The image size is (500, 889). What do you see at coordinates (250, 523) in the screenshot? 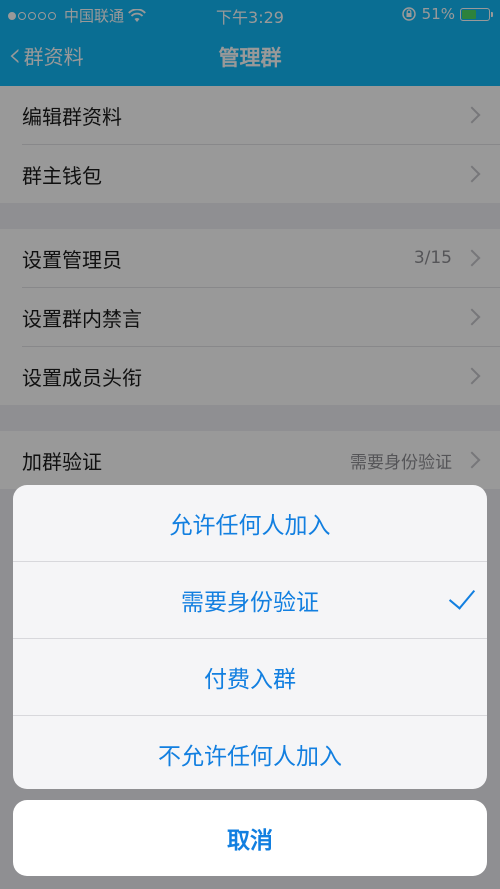
I see `option-allow-anyone: 允许任何人加入` at bounding box center [250, 523].